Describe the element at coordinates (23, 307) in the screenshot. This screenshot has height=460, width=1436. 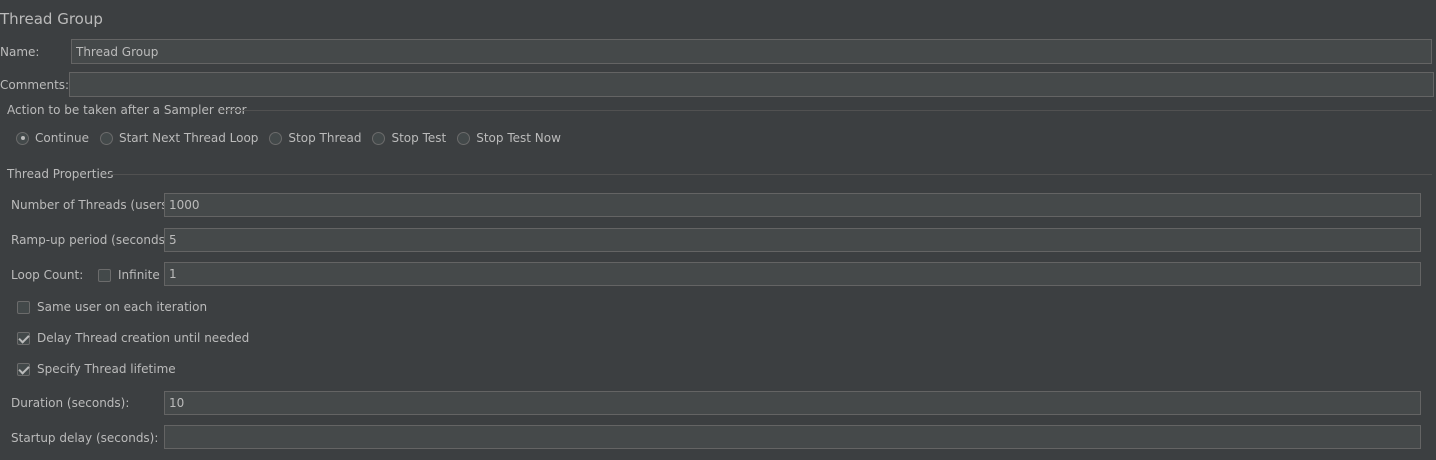
I see `same-user-checkbox` at that location.